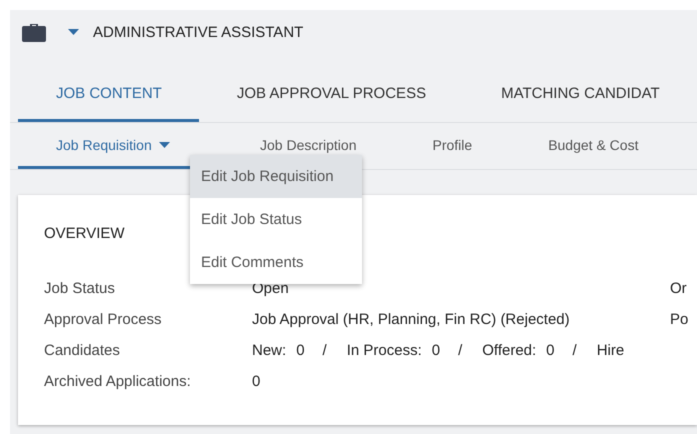 This screenshot has width=697, height=434. Describe the element at coordinates (276, 176) in the screenshot. I see `menu-item: Edit Job Requisition` at that location.